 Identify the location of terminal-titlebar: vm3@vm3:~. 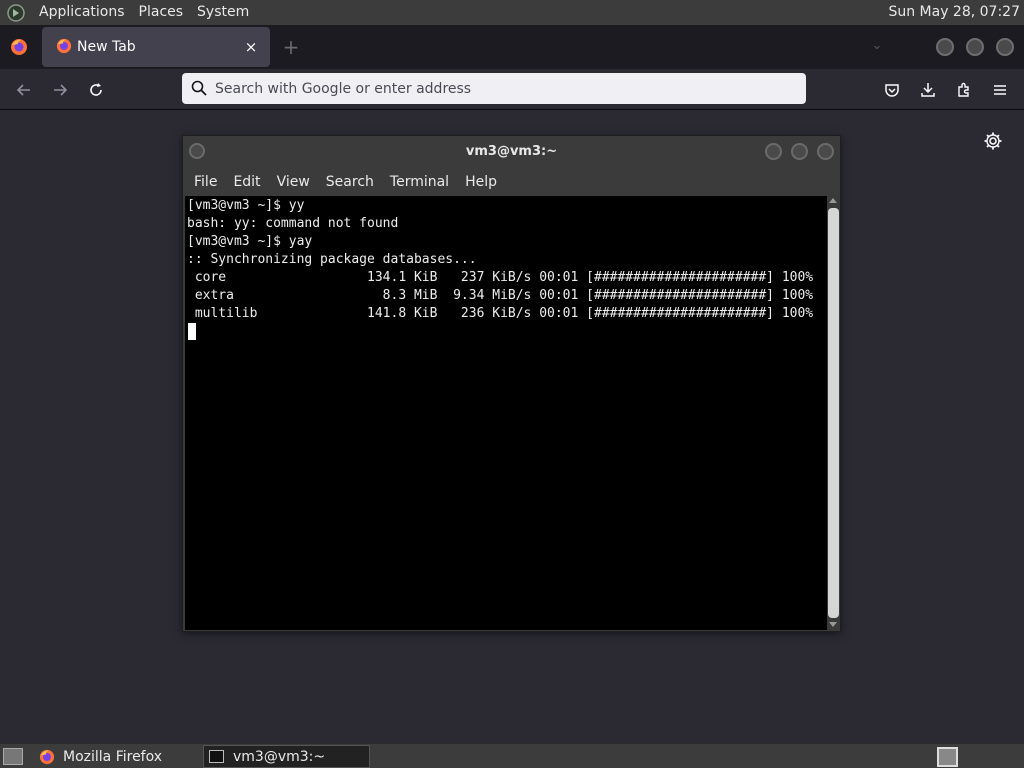
(511, 152).